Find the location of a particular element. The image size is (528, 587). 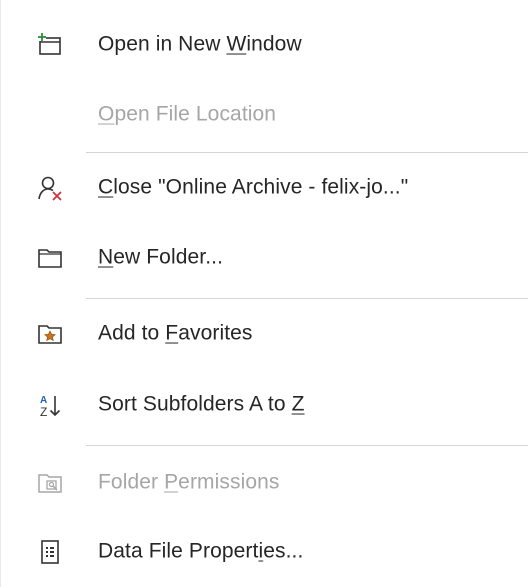

menu-item-folder-permissions: Folder Permissions is located at coordinates (264, 483).